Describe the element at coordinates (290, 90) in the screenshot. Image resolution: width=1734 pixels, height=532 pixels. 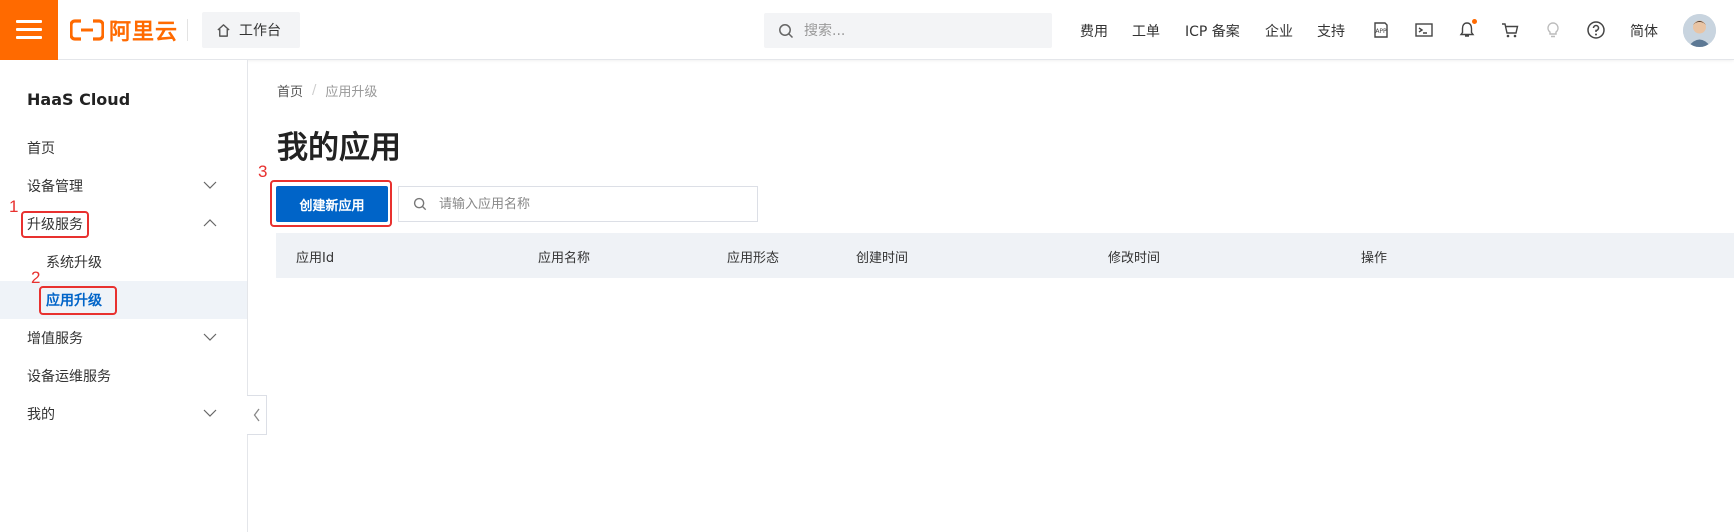
I see `breadcrumb-home: 首页` at that location.